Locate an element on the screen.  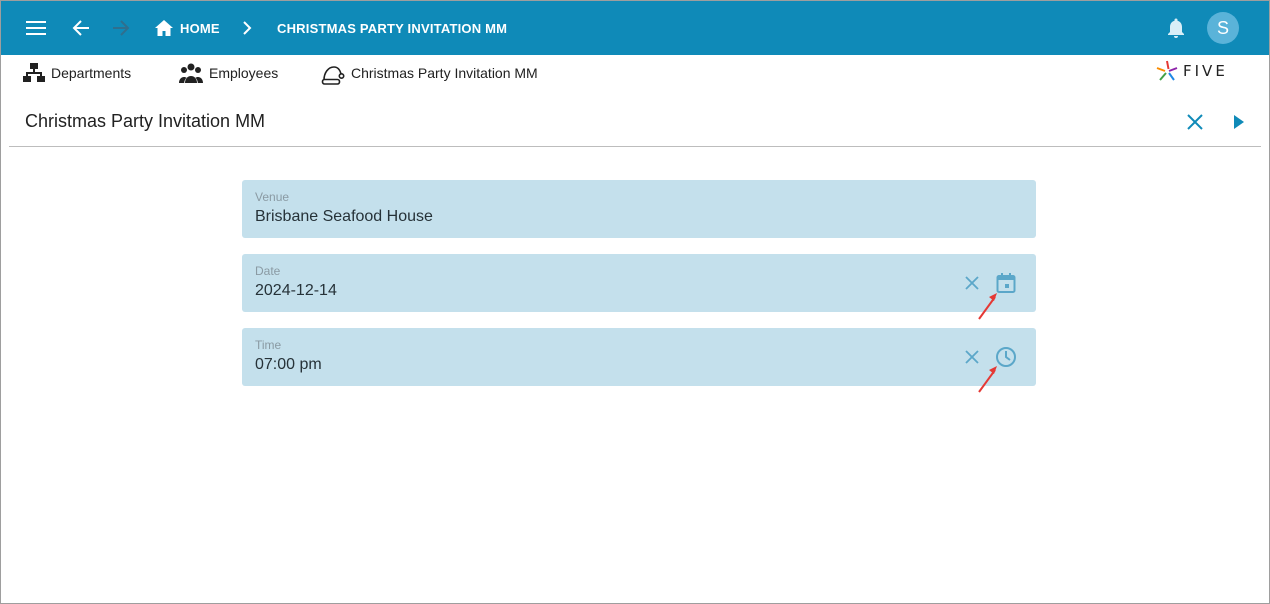
date-value: 2024-12-14 is located at coordinates (296, 291).